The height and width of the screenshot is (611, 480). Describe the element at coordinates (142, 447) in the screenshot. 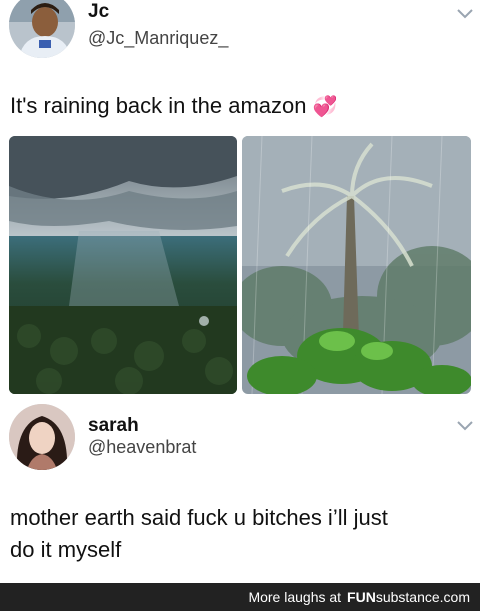

I see `username: @heavenbrat` at that location.